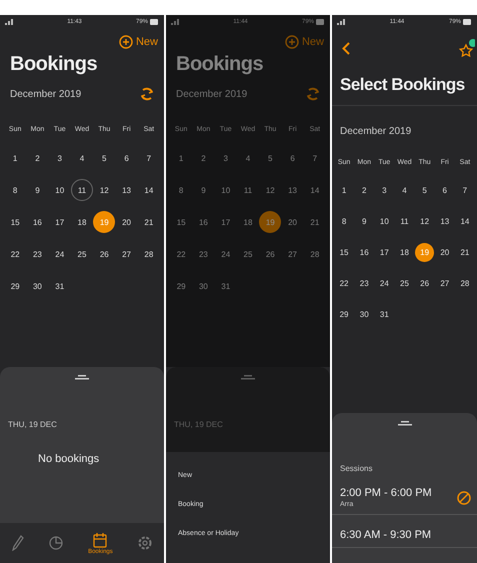 Image resolution: width=477 pixels, height=563 pixels. I want to click on new-button: New, so click(138, 42).